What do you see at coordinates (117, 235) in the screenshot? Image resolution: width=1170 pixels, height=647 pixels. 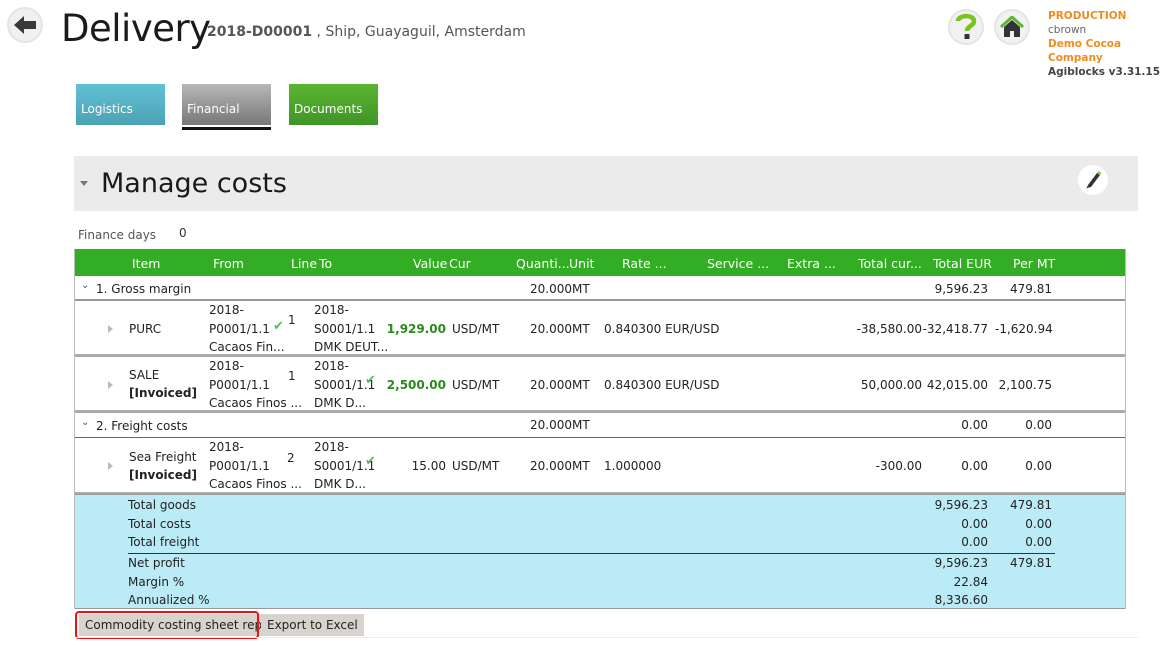 I see `finance-days-label: Finance days` at bounding box center [117, 235].